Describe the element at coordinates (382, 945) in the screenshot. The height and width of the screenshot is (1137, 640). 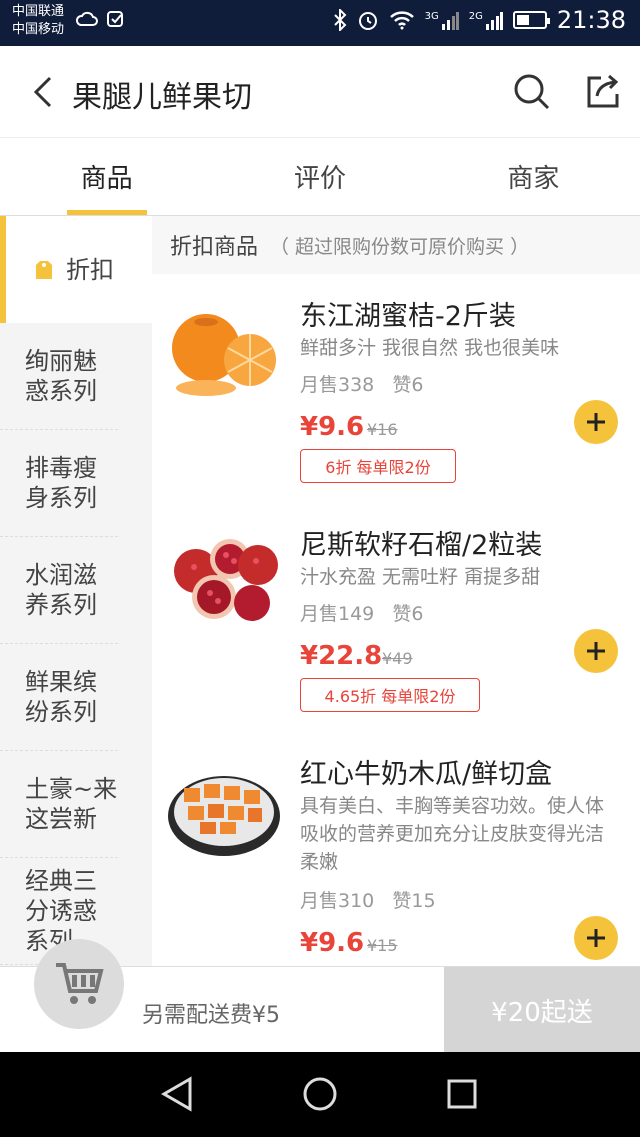
I see `product-original-price: ¥15` at that location.